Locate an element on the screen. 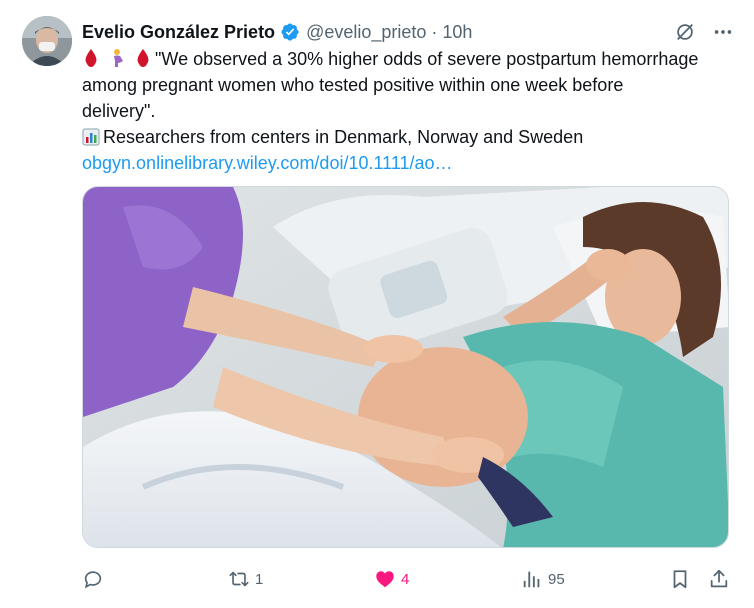 This screenshot has width=754, height=608. pregnant-woman-icon is located at coordinates (119, 58).